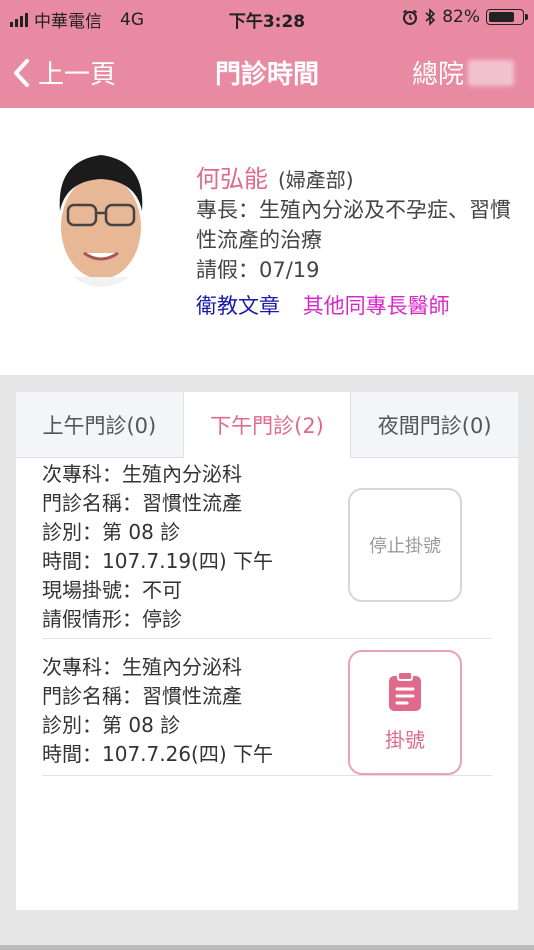 The image size is (534, 950). I want to click on doctor-leave: 請假：07/19, so click(258, 270).